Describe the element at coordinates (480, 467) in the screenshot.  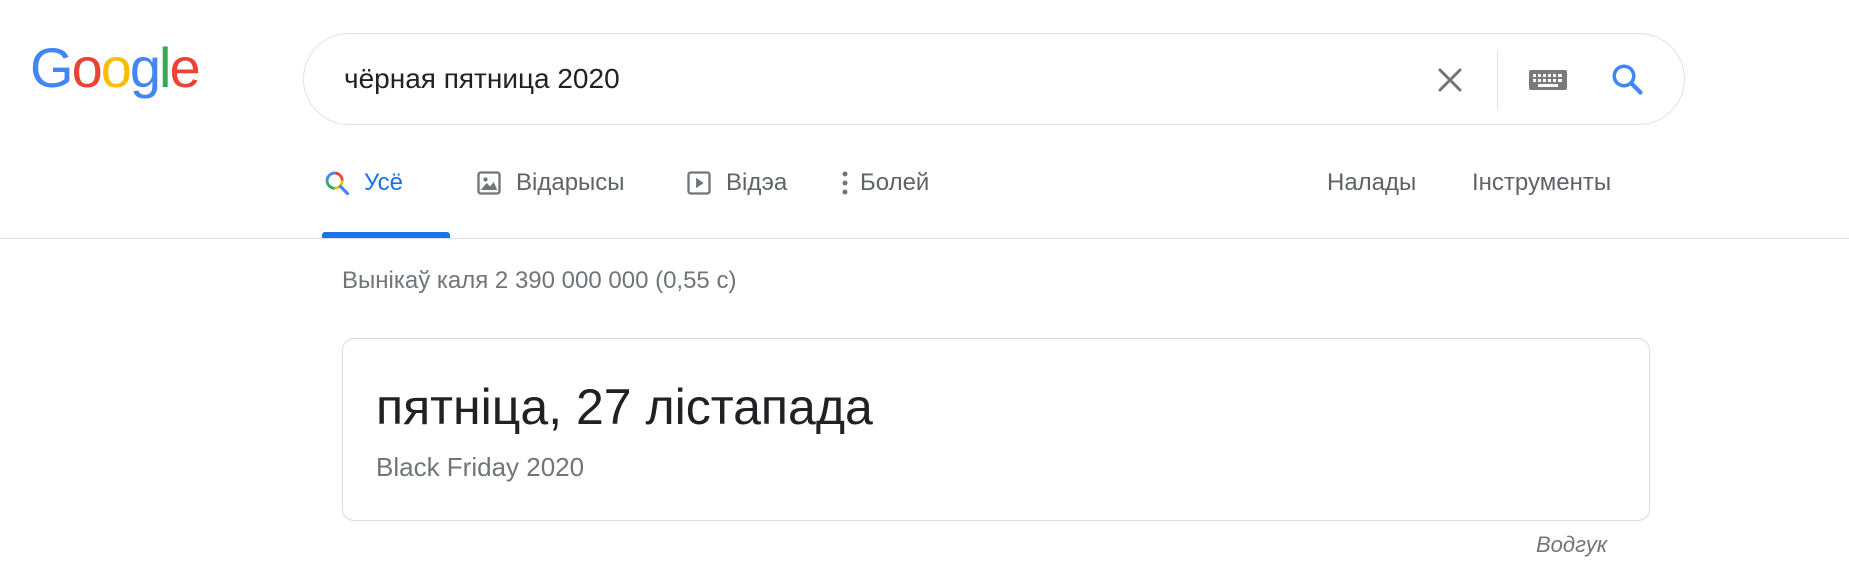
I see `answer-subtitle: Black Friday 2020` at that location.